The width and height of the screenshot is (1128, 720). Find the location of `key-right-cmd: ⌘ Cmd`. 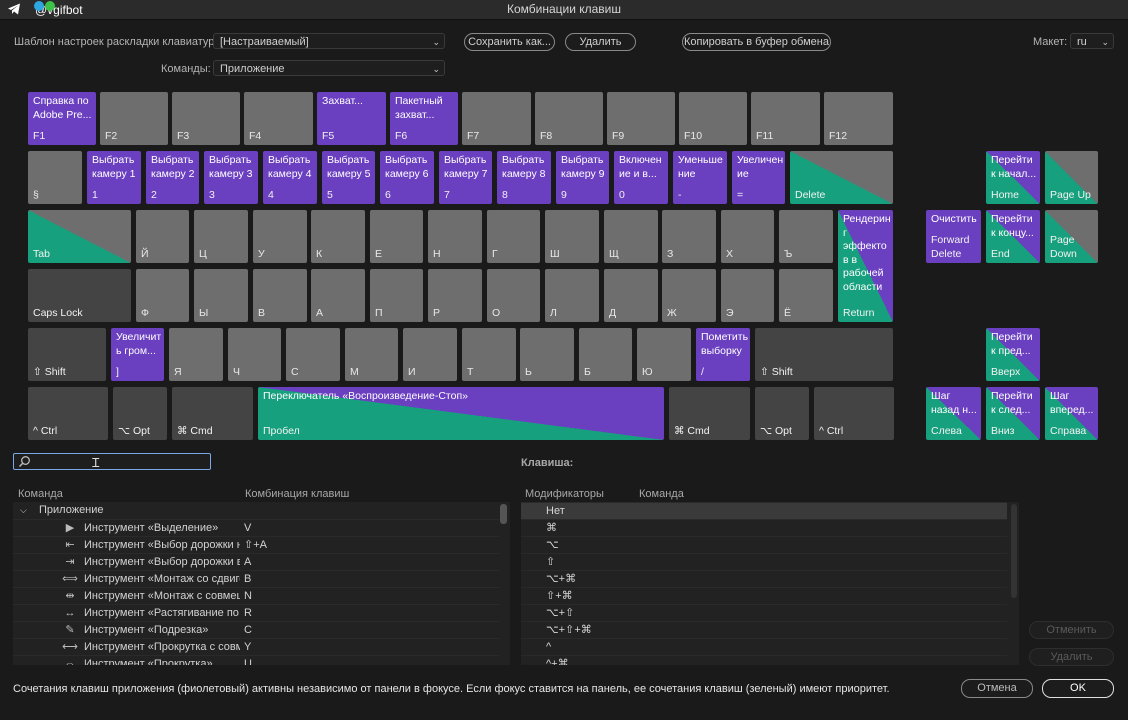

key-right-cmd: ⌘ Cmd is located at coordinates (709, 413).